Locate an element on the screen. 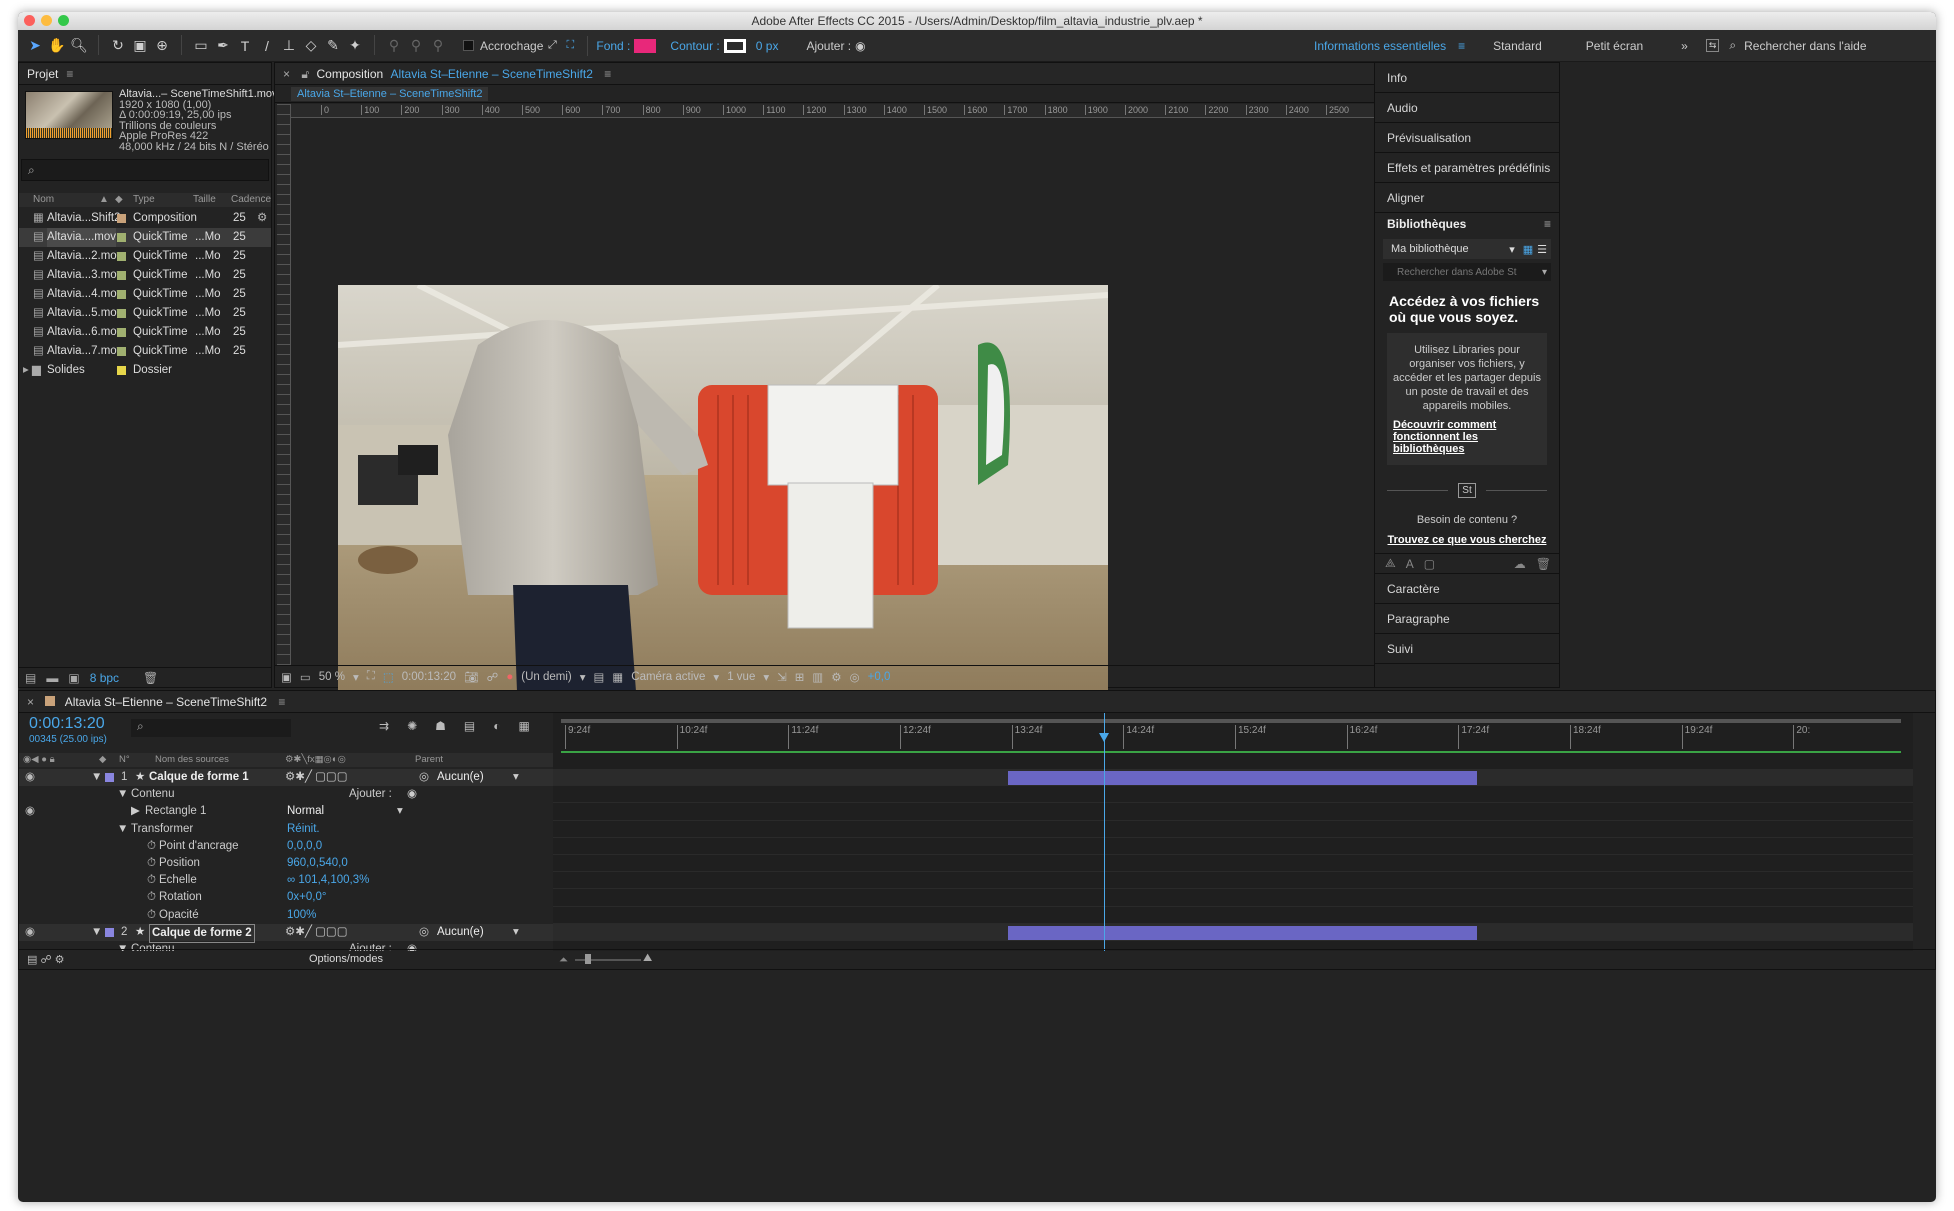 This screenshot has height=1211, width=1954. new-composition-icon: ▣ is located at coordinates (73, 678).